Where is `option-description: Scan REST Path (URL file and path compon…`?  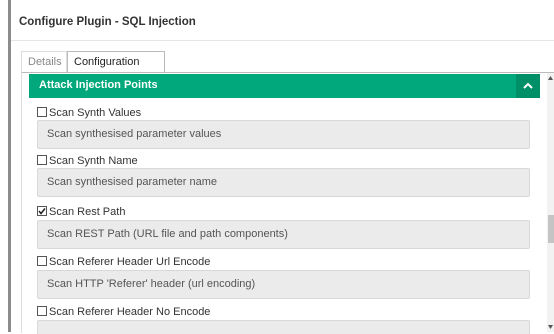 option-description: Scan REST Path (URL file and path compon… is located at coordinates (283, 234).